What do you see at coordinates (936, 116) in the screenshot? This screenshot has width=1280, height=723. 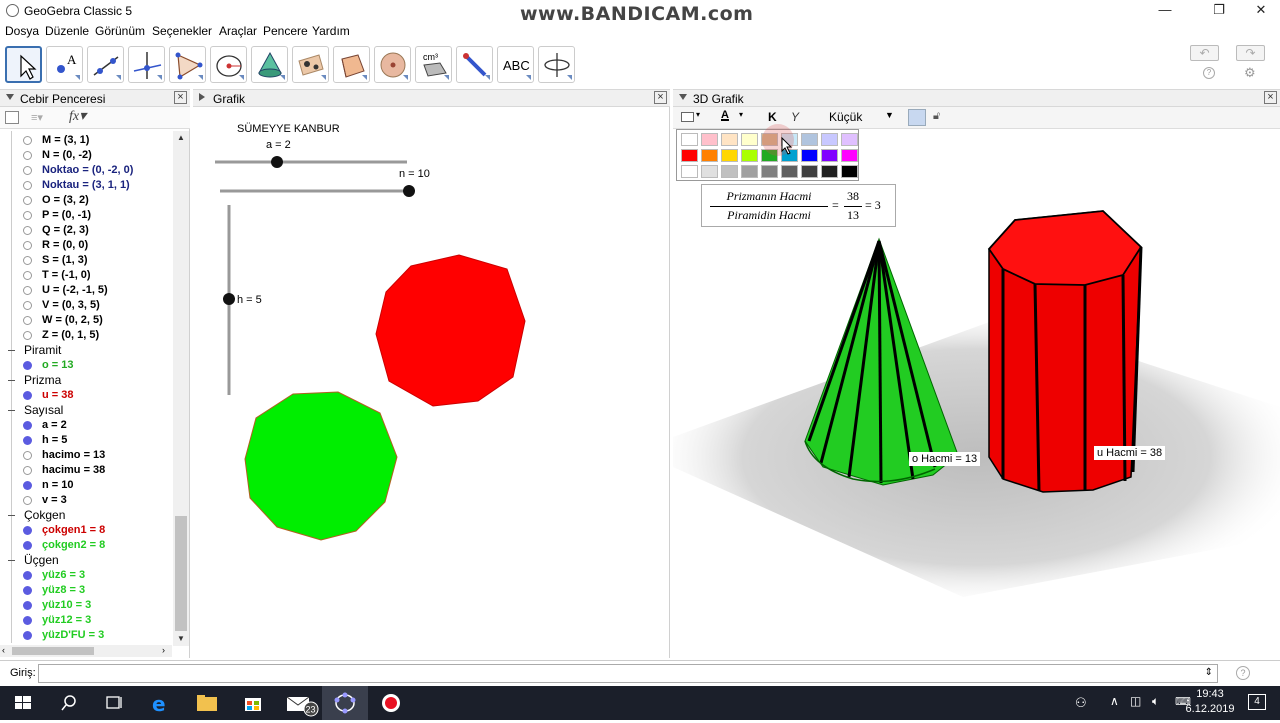 I see `lock-icon: 🔓︎` at bounding box center [936, 116].